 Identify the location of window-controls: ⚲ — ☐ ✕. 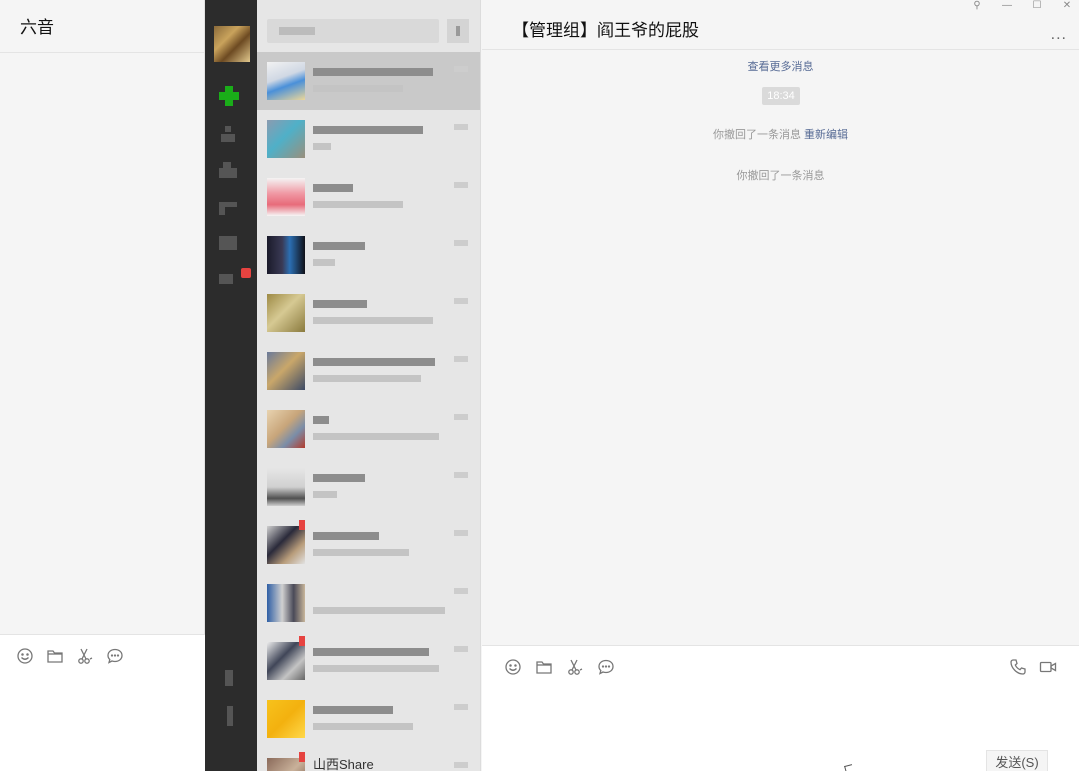
(1022, 5).